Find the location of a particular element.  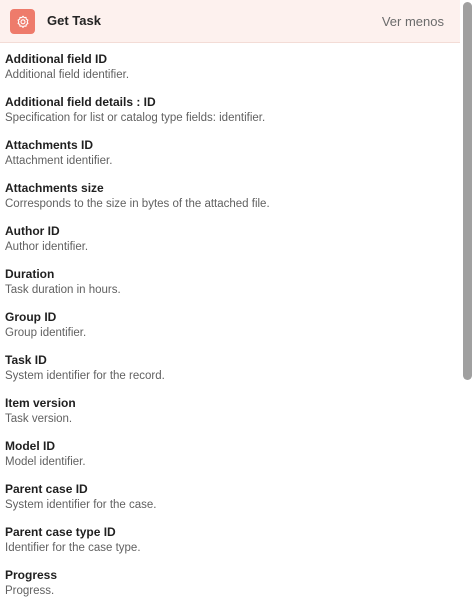

field-item: Item version Task version. is located at coordinates (230, 409).